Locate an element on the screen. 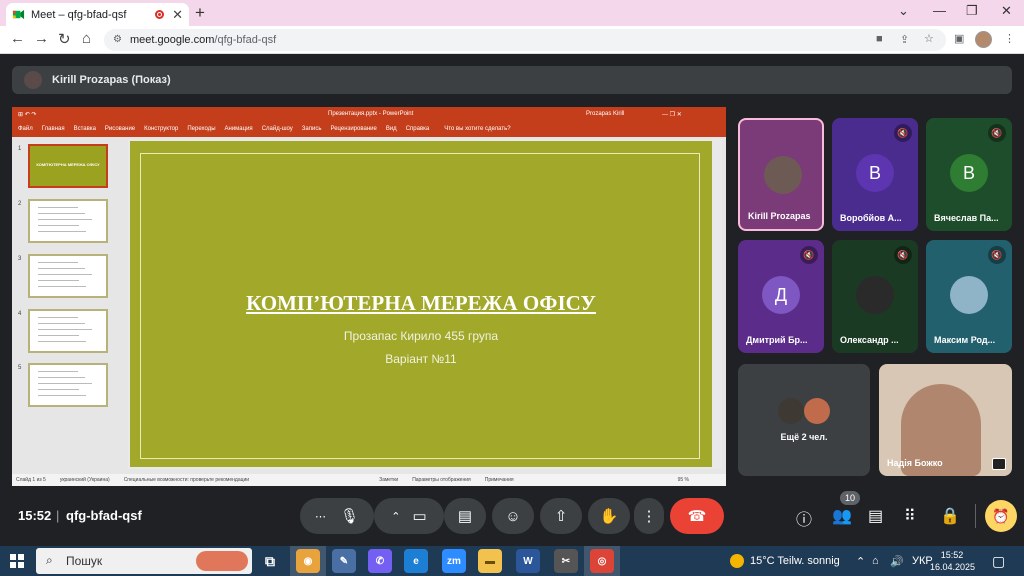 The image size is (1024, 576). recording-icon is located at coordinates (160, 14).